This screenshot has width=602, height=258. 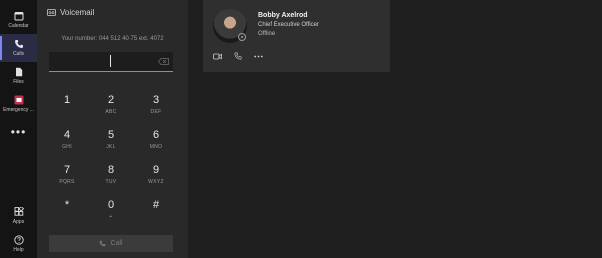 I want to click on dial-key-1: 1, so click(x=67, y=102).